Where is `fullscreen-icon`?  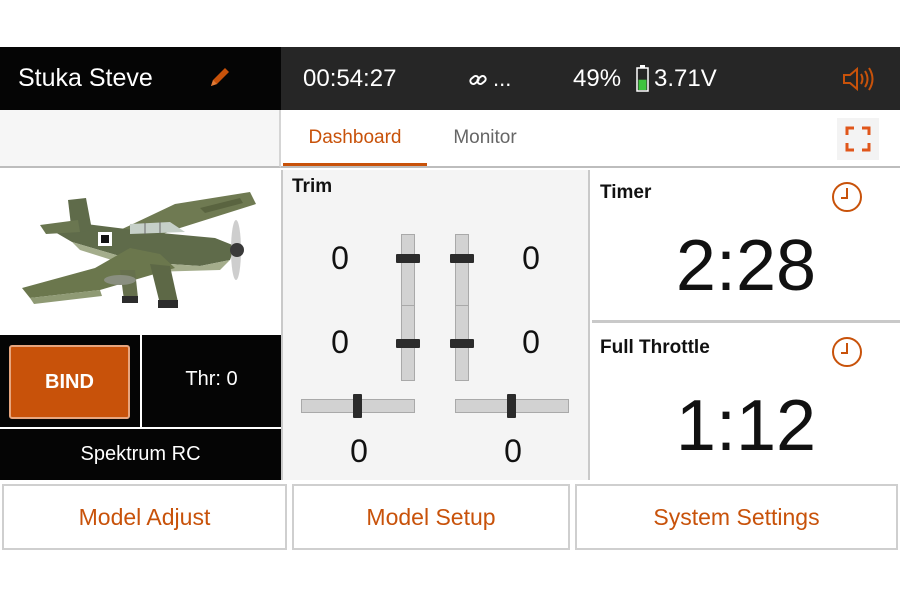
fullscreen-icon is located at coordinates (858, 139).